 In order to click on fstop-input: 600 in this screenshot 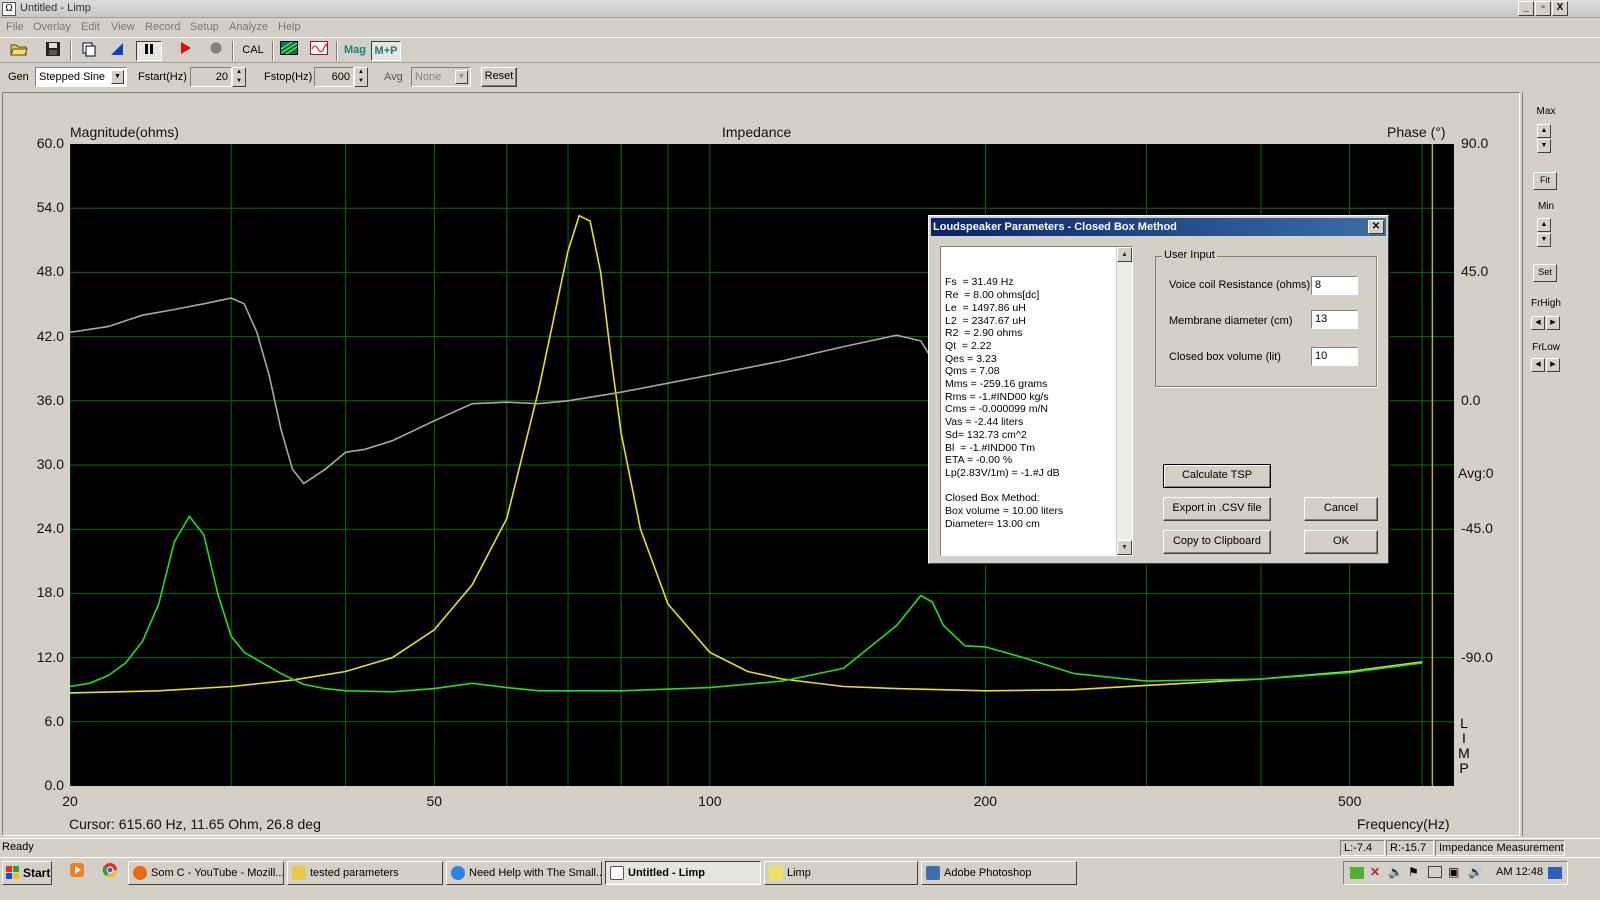, I will do `click(334, 77)`.